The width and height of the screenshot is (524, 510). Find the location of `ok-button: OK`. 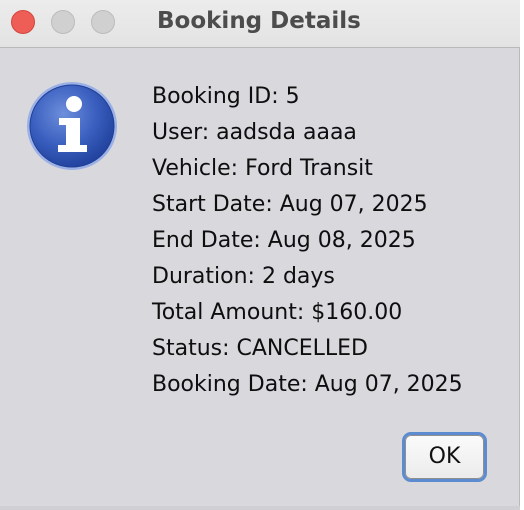

ok-button: OK is located at coordinates (444, 457).